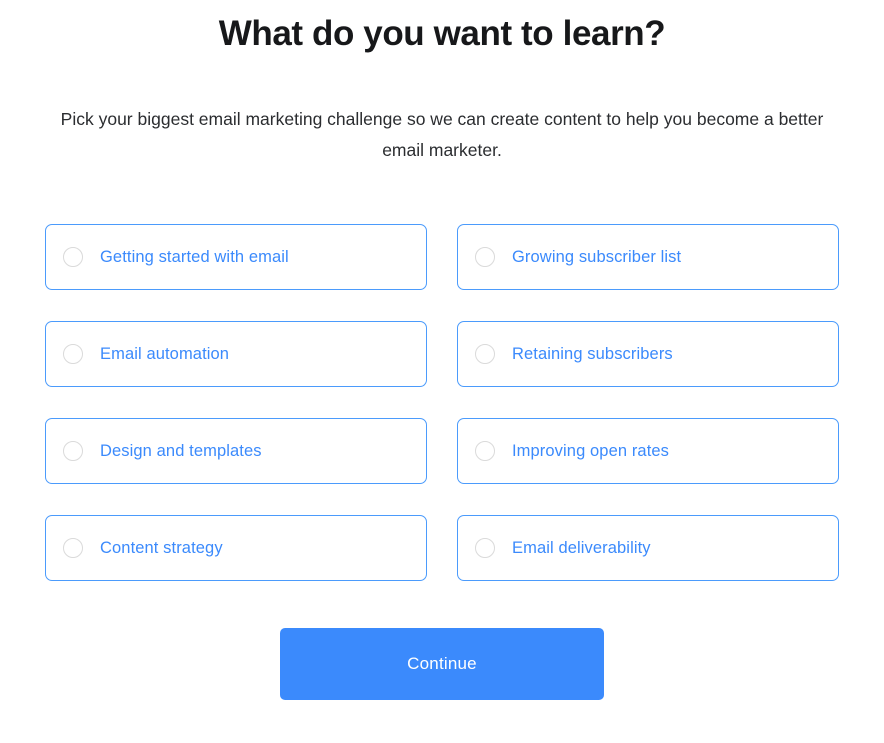  Describe the element at coordinates (591, 450) in the screenshot. I see `option-label: Improving open rates` at that location.